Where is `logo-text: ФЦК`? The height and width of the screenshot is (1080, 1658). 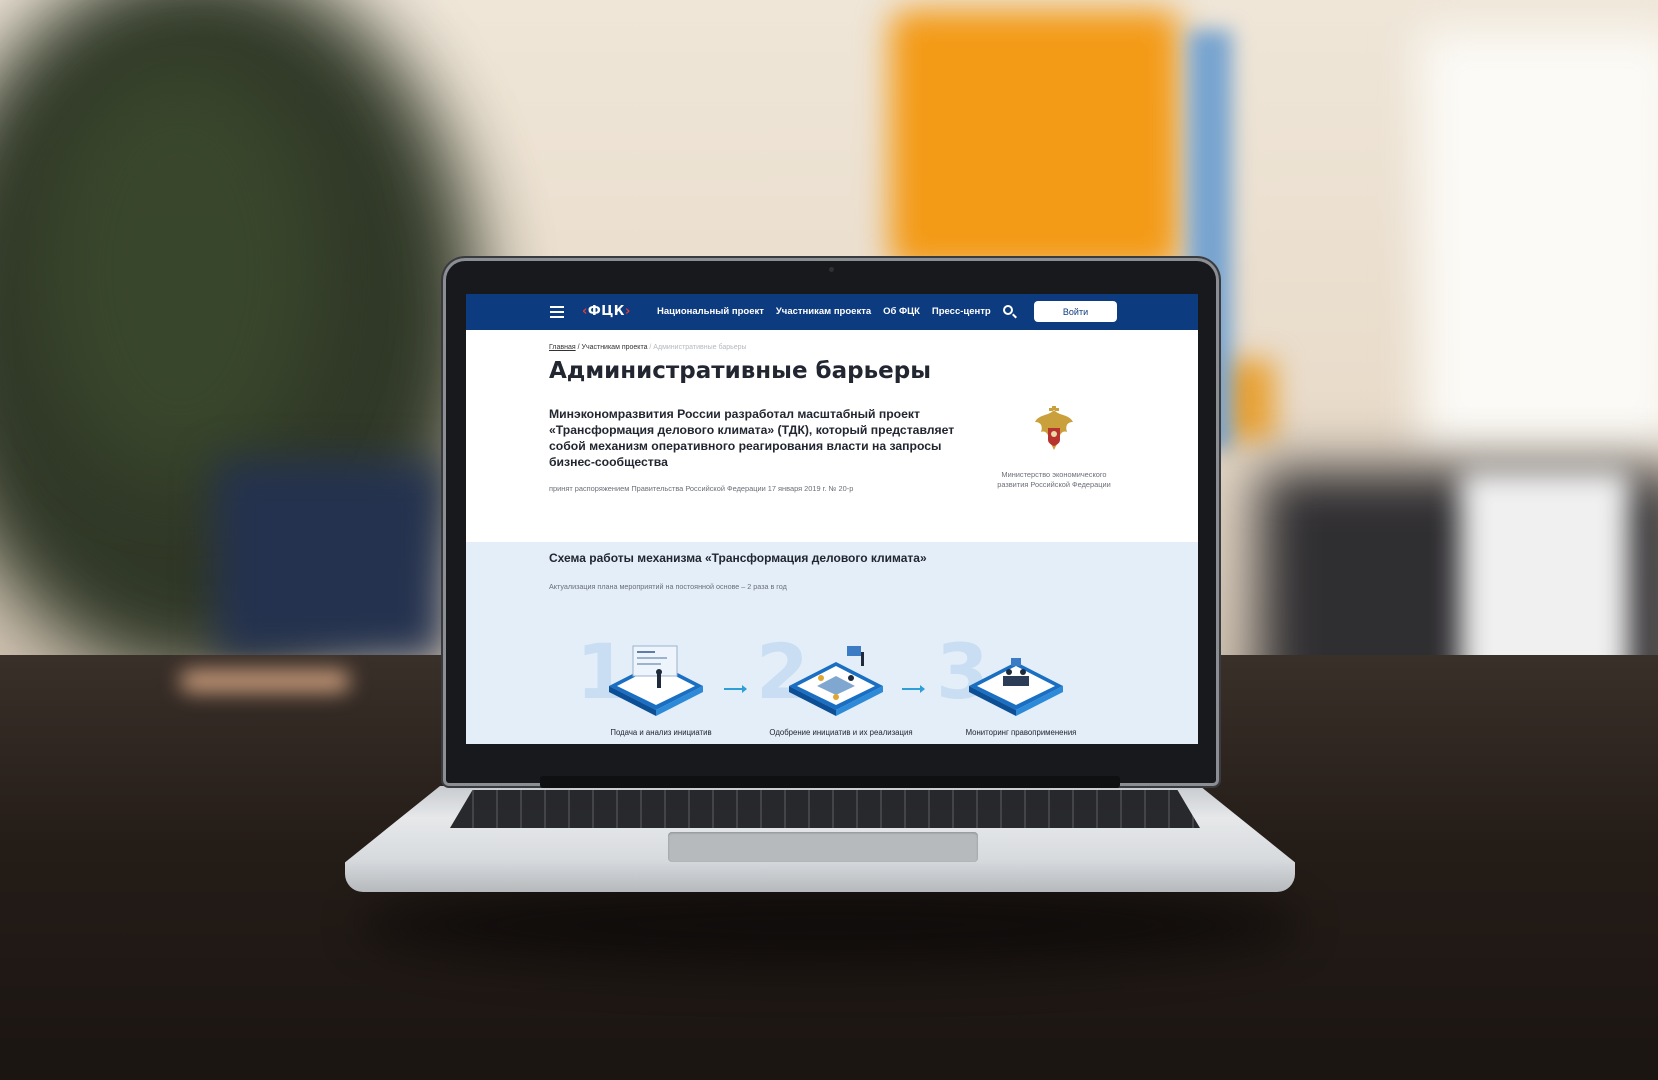 logo-text: ФЦК is located at coordinates (606, 311).